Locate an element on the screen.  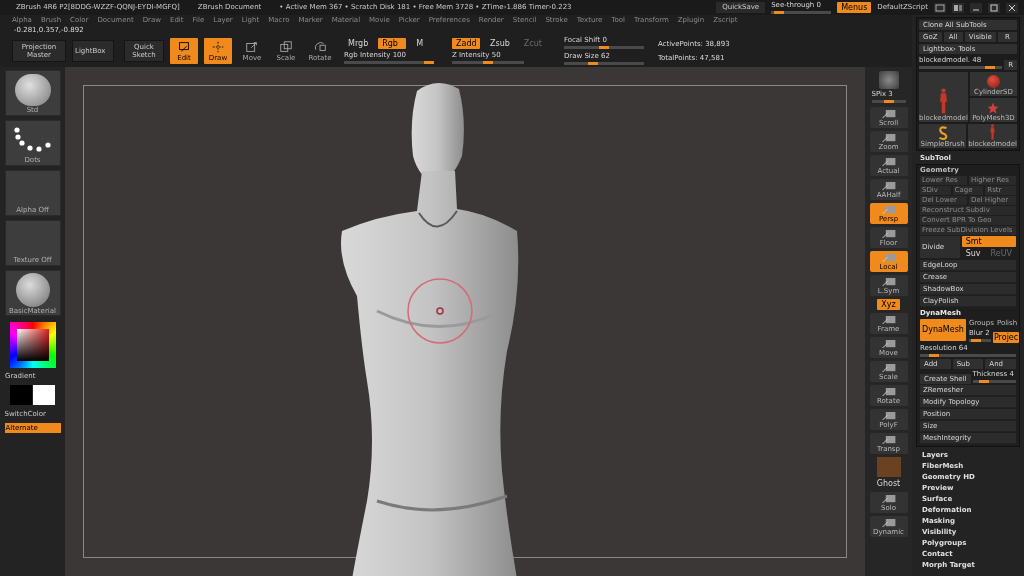
project-toggle: Projec is located at coordinates (1006, 337).